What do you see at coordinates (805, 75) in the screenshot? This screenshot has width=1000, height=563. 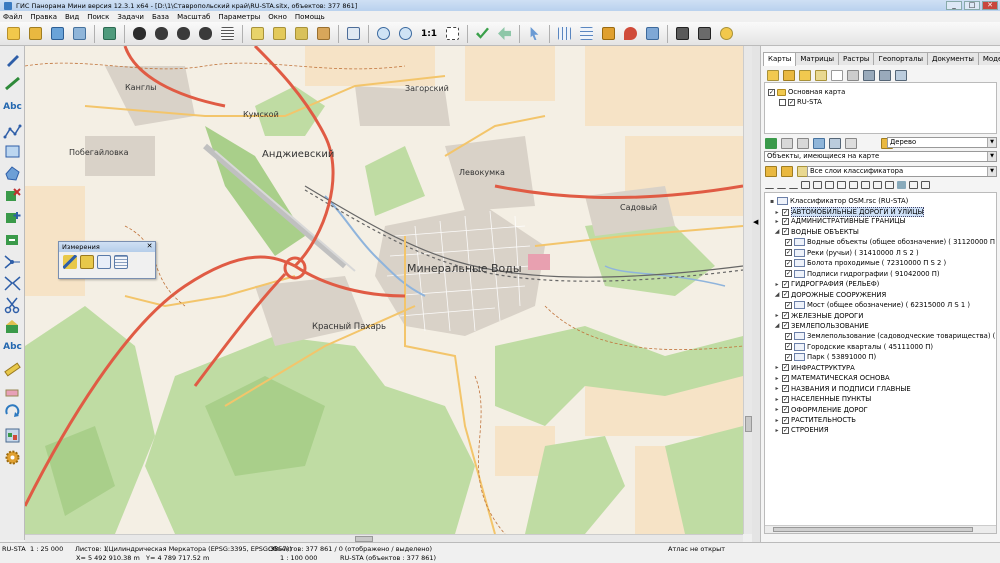 I see `add-layer-icon` at bounding box center [805, 75].